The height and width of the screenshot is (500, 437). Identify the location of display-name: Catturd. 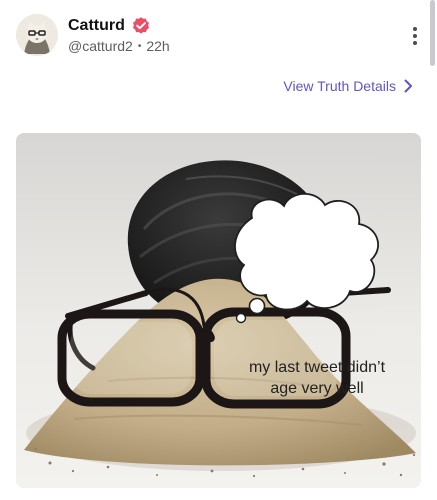
(96, 26).